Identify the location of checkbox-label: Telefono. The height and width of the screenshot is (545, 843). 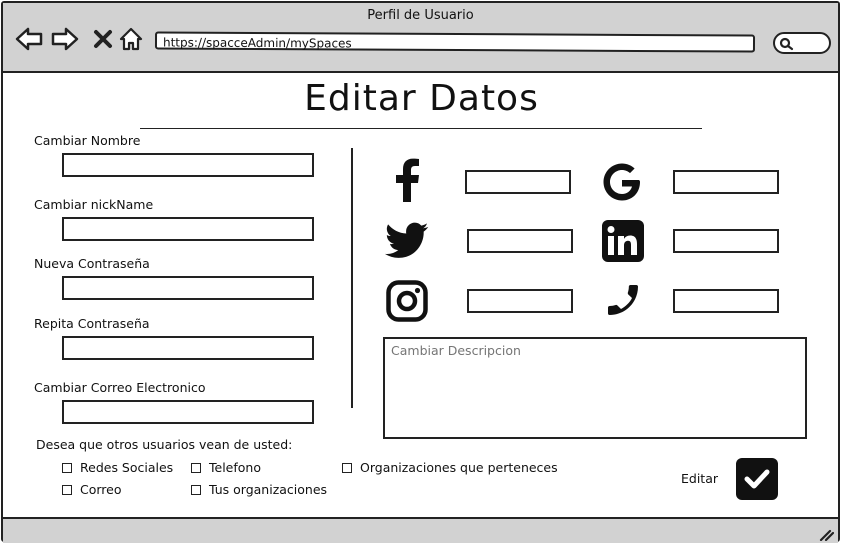
(235, 467).